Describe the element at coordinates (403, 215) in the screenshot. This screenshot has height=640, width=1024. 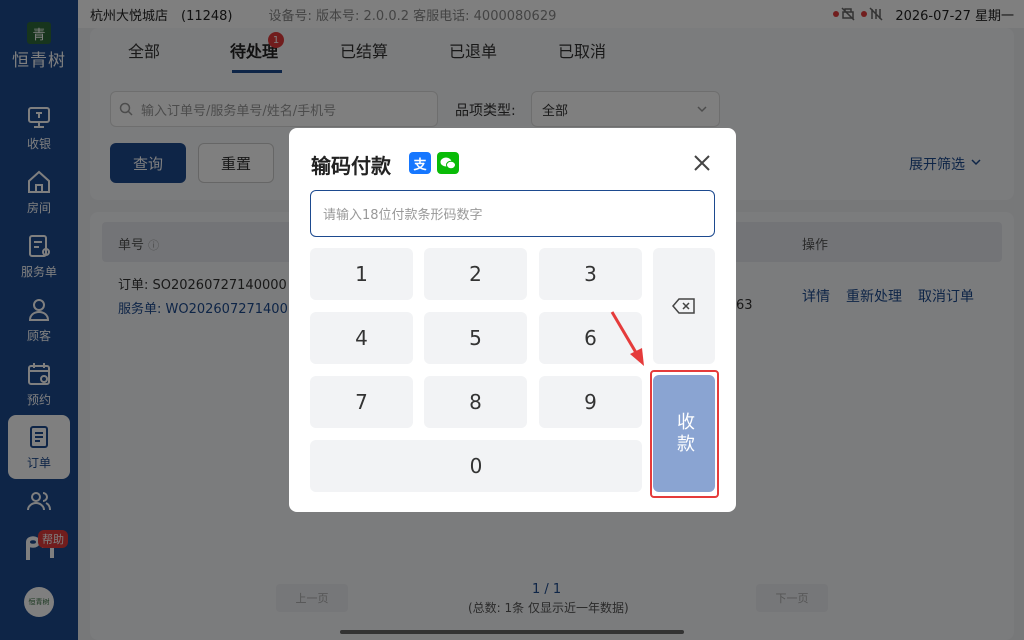
I see `barcode-input-placeholder: 请输入18位付款条形码数字` at that location.